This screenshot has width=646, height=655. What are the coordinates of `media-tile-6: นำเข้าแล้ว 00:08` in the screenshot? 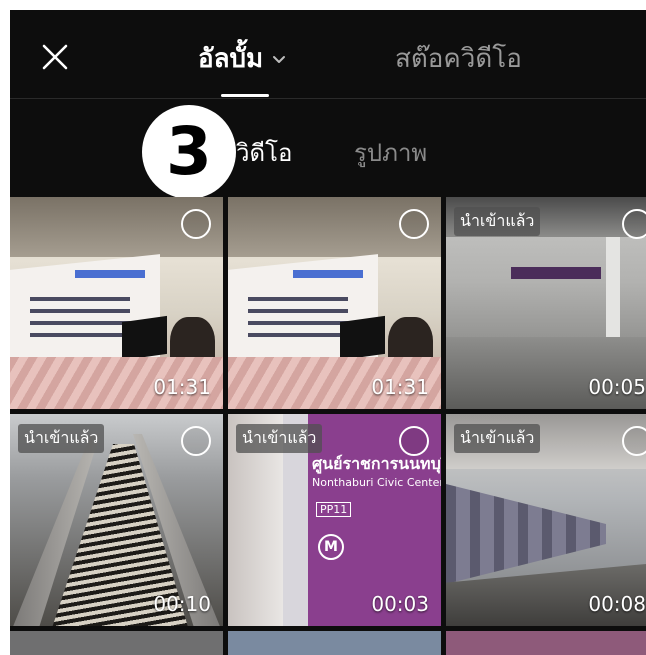 It's located at (546, 520).